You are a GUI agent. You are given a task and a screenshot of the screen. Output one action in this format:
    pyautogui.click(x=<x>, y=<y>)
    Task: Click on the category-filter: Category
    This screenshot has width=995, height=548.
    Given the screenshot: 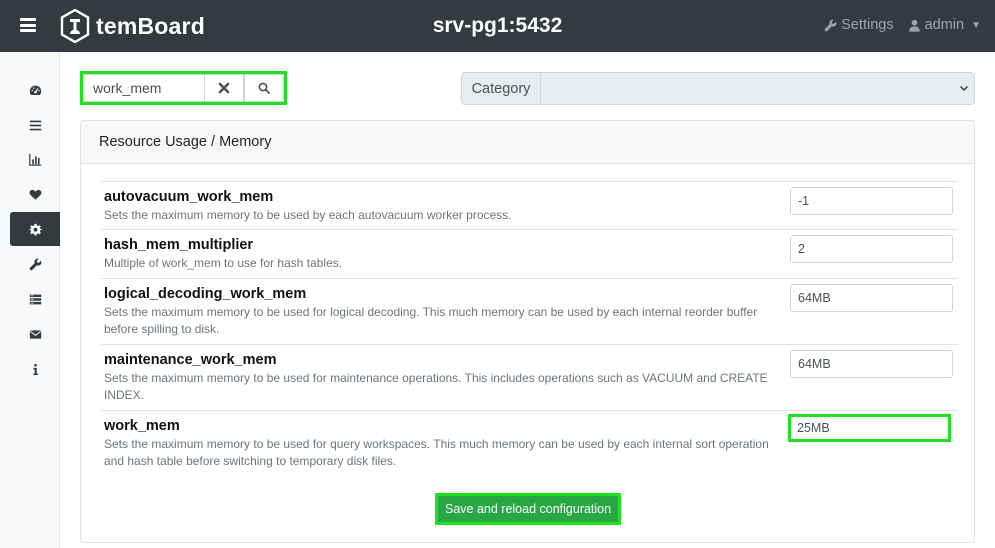 What is the action you would take?
    pyautogui.click(x=718, y=88)
    